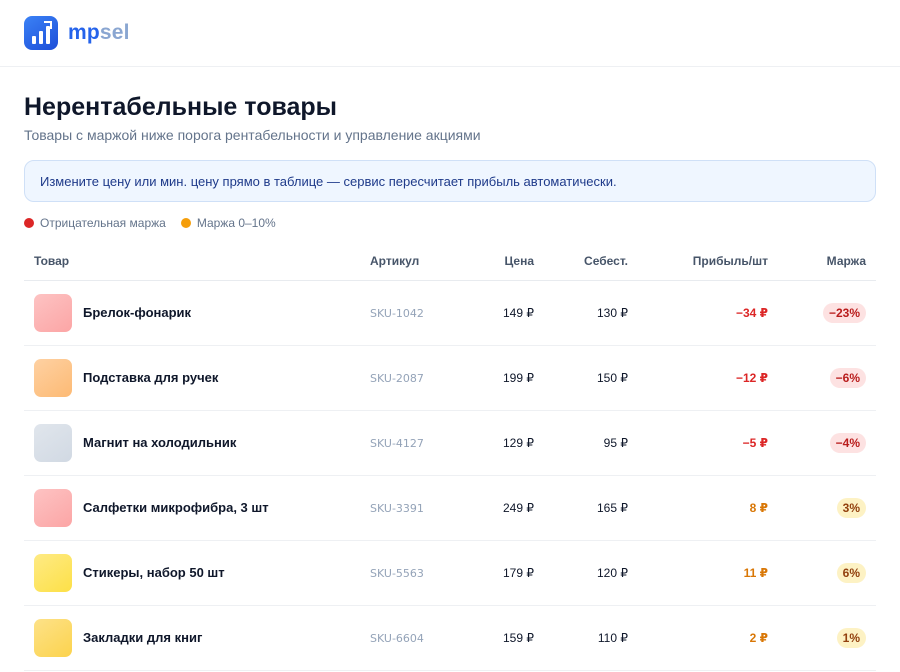 Image resolution: width=900 pixels, height=672 pixels. I want to click on product-cell: Салфетки микрофибра, 3 шт, so click(197, 508).